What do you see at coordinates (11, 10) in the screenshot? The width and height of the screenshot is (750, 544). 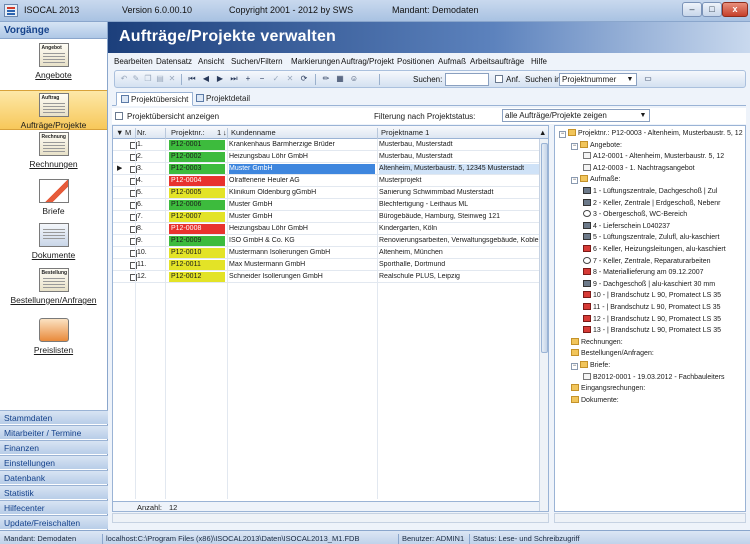 I see `app-icon` at bounding box center [11, 10].